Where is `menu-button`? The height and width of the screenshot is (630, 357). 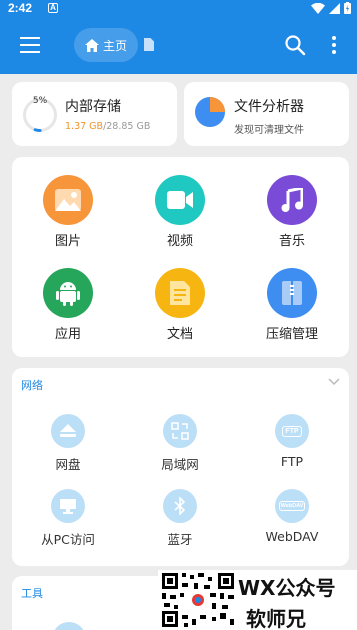 menu-button is located at coordinates (30, 45).